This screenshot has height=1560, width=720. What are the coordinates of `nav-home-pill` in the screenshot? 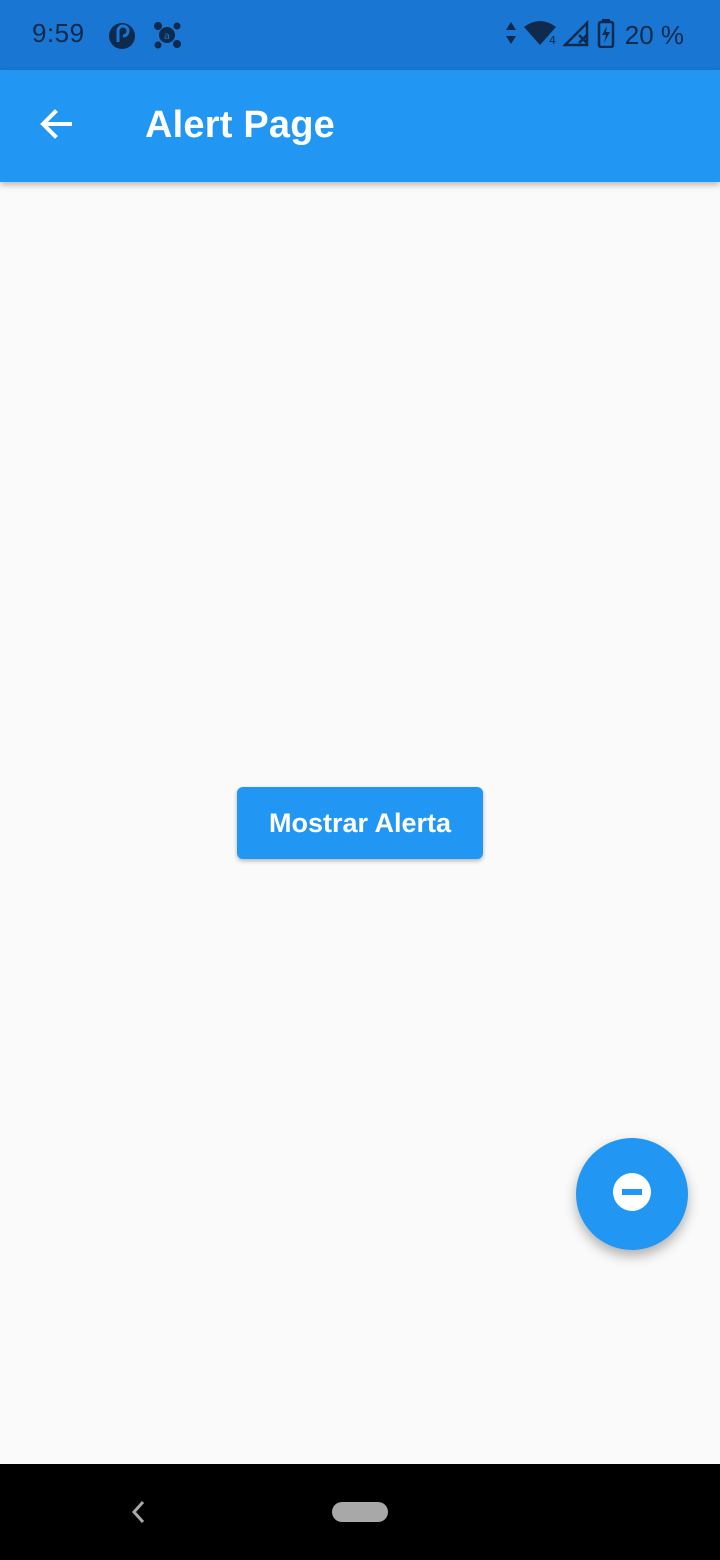 It's located at (360, 1512).